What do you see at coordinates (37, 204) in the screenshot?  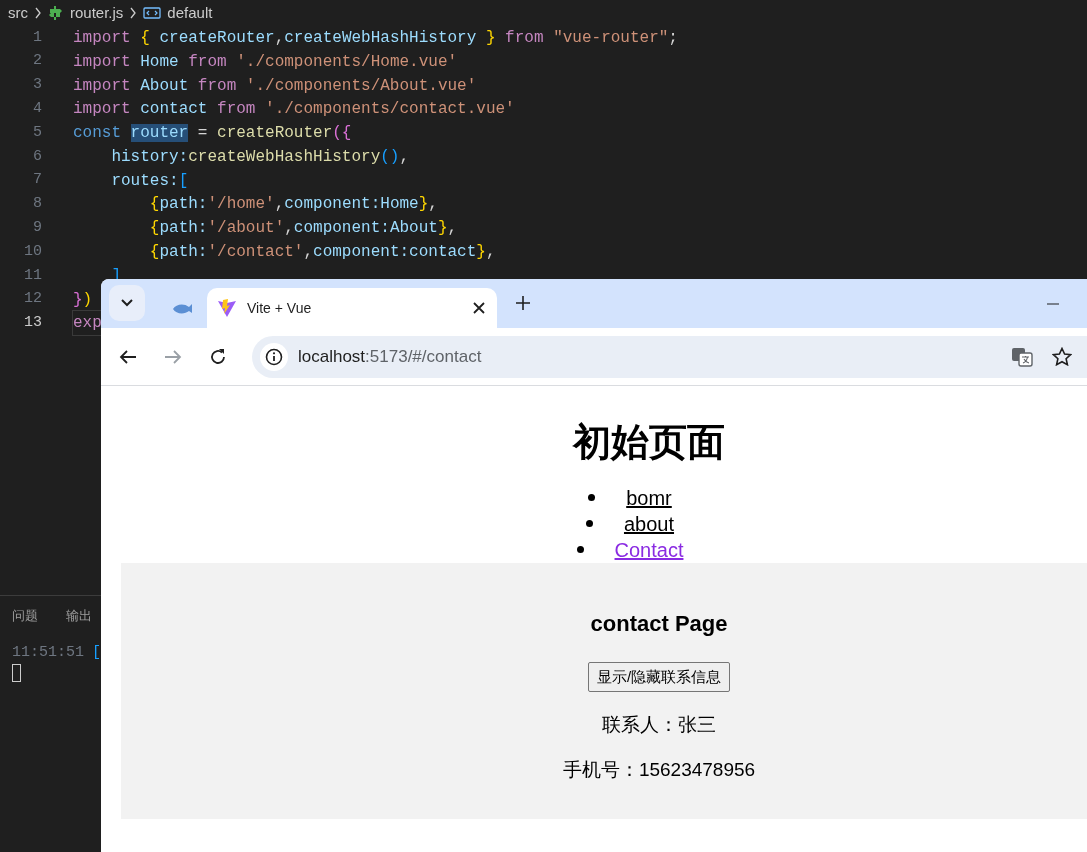 I see `line-number: 8` at bounding box center [37, 204].